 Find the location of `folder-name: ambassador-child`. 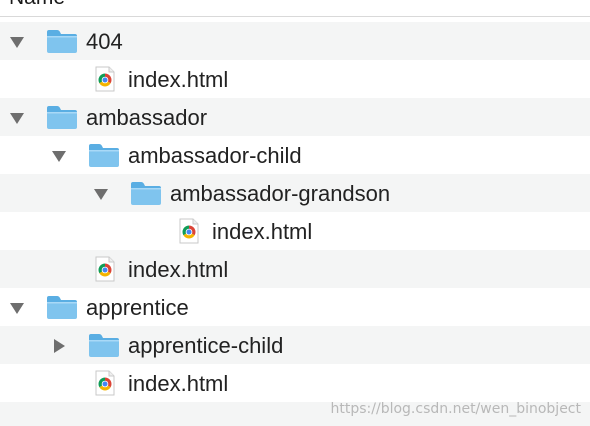

folder-name: ambassador-child is located at coordinates (215, 155).